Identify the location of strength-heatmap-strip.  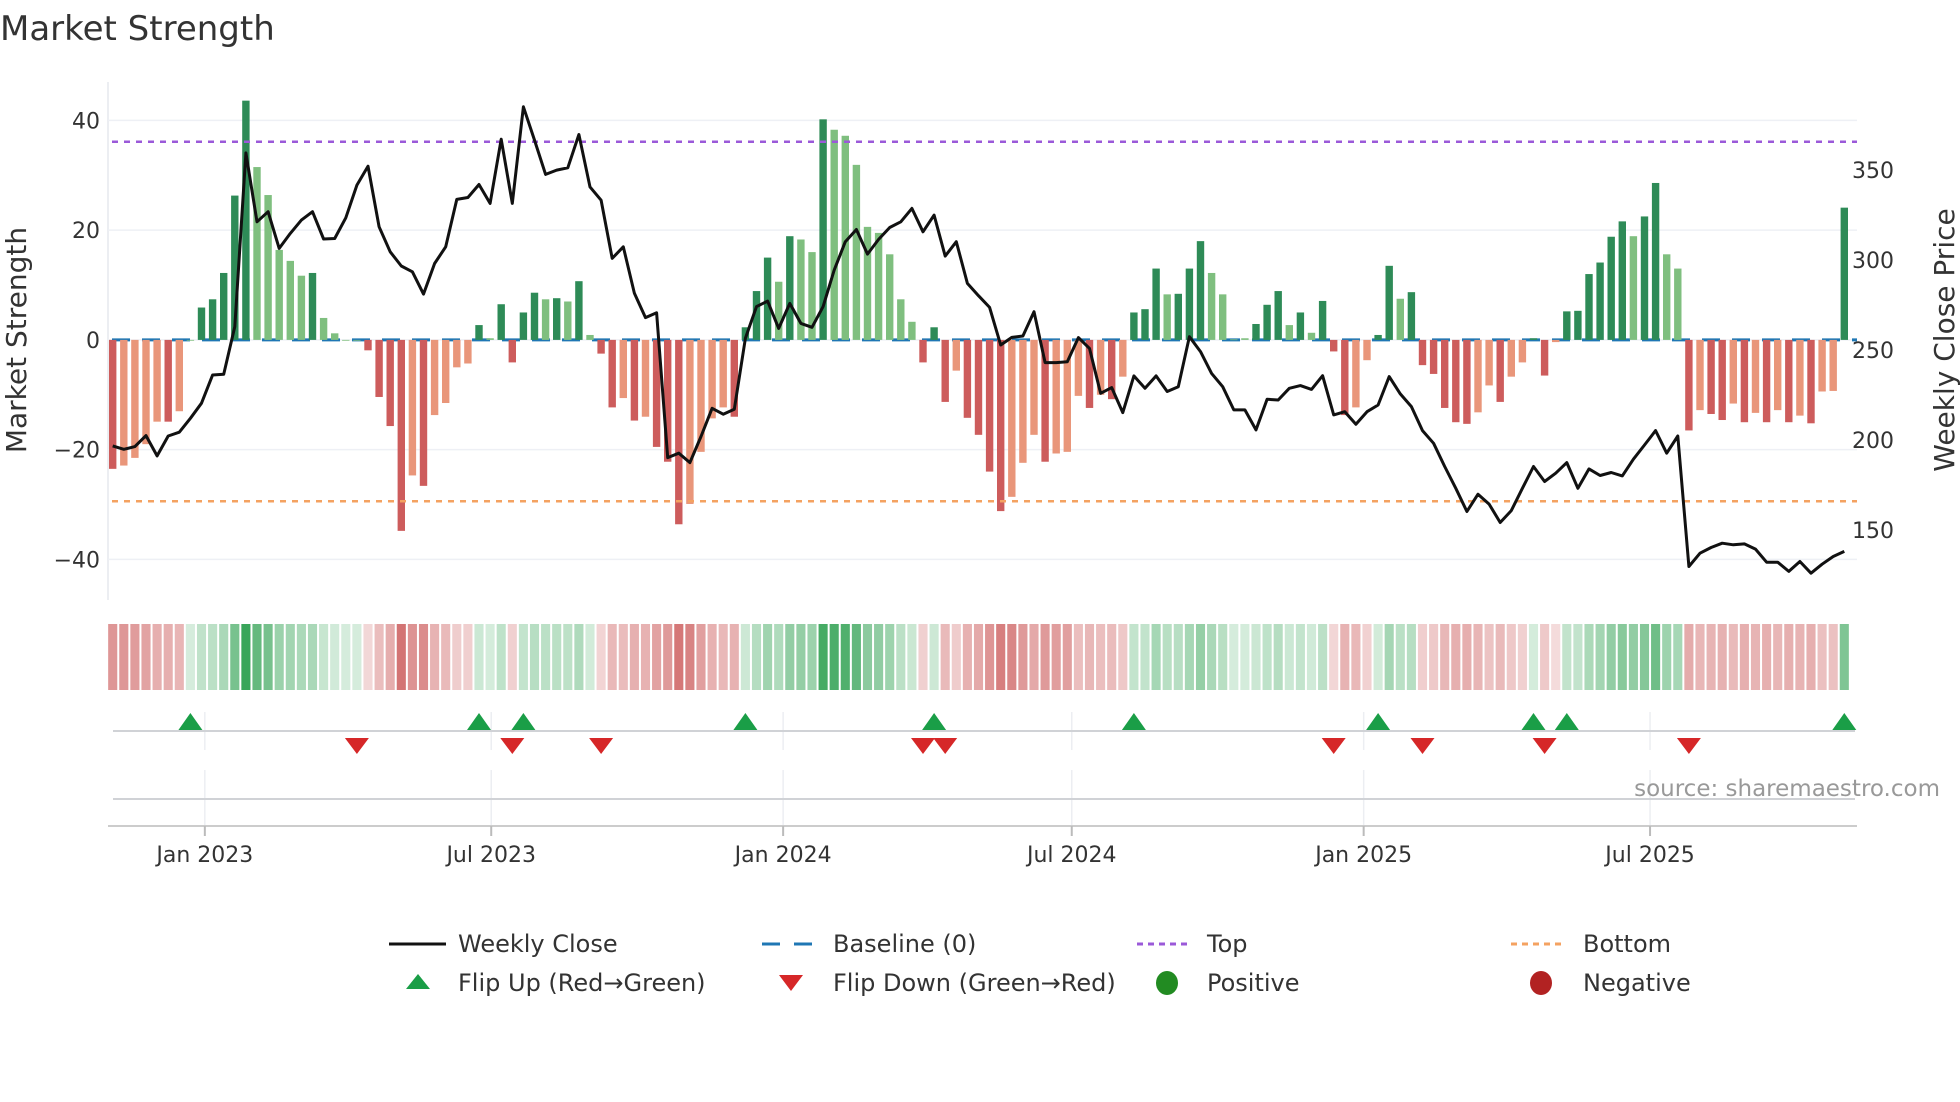
(978, 657).